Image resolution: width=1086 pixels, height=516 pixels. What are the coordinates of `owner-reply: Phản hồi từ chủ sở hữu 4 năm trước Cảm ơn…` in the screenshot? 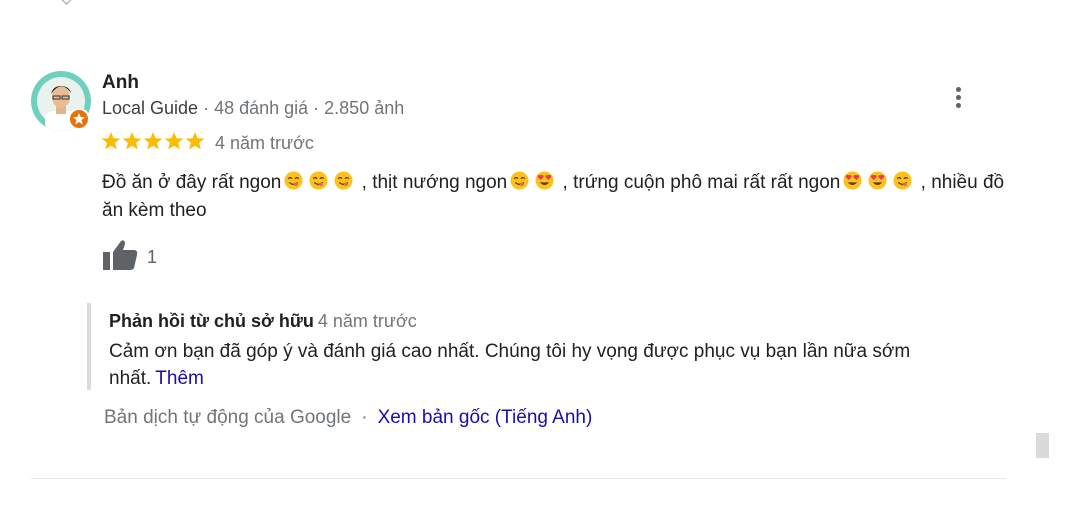 It's located at (519, 346).